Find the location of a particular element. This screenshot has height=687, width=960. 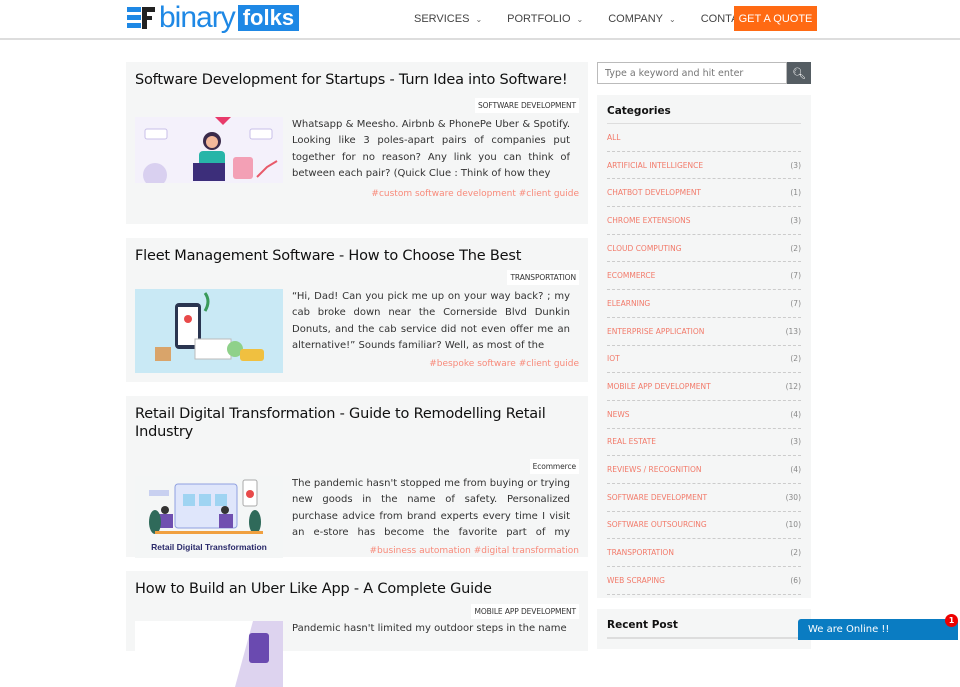

nav-label: COMPANY is located at coordinates (636, 19).